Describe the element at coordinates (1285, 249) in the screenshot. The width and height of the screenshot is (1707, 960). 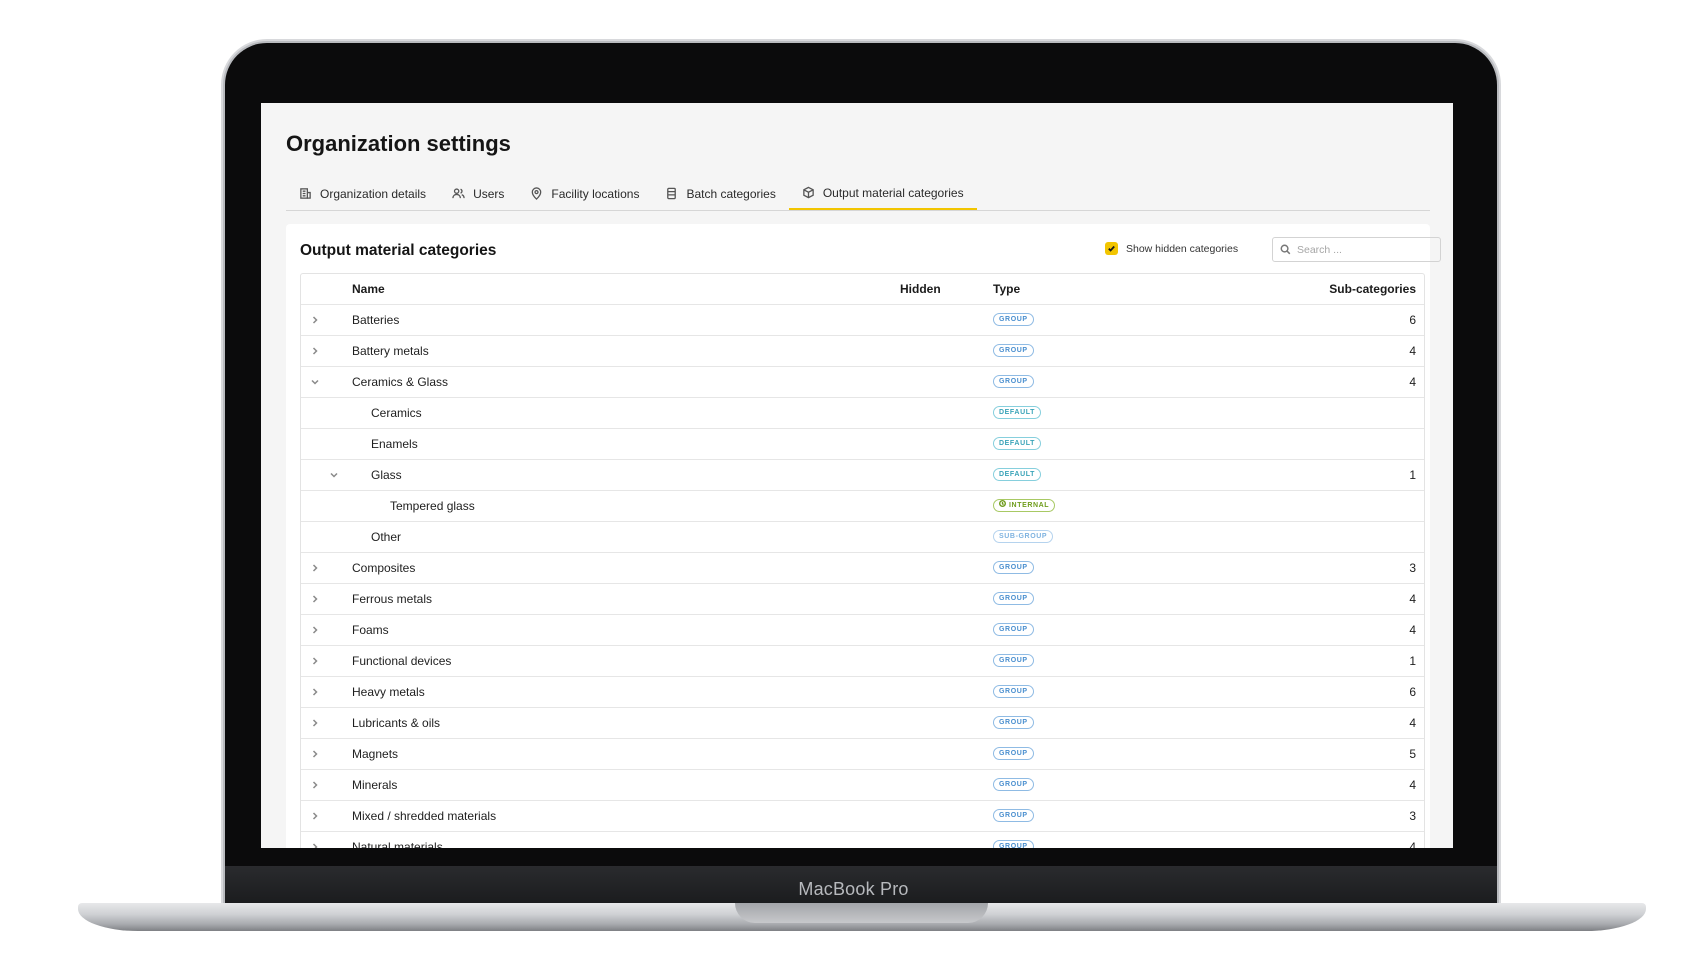
I see `search-icon` at that location.